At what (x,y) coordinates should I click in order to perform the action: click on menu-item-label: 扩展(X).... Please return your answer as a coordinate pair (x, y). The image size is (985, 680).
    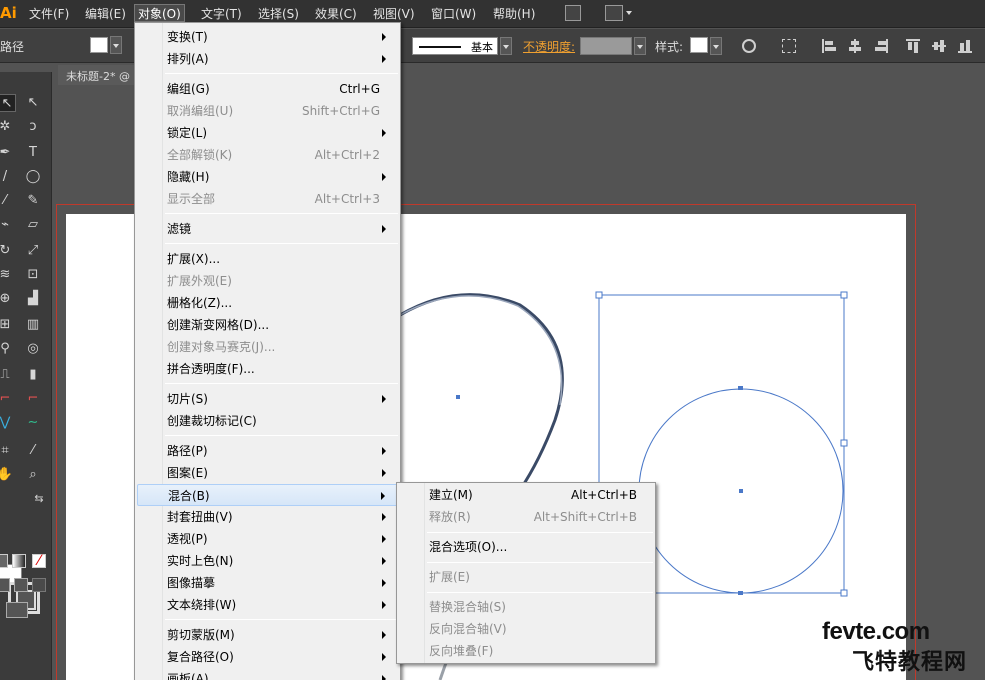
    Looking at the image, I should click on (194, 259).